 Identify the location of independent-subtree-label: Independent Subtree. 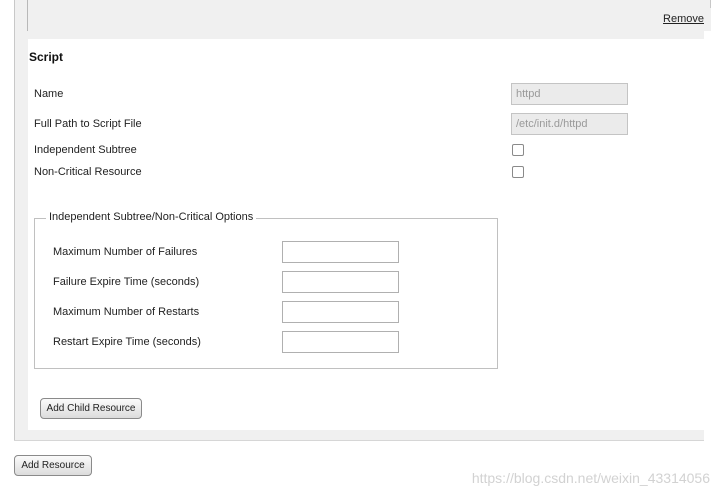
(85, 150).